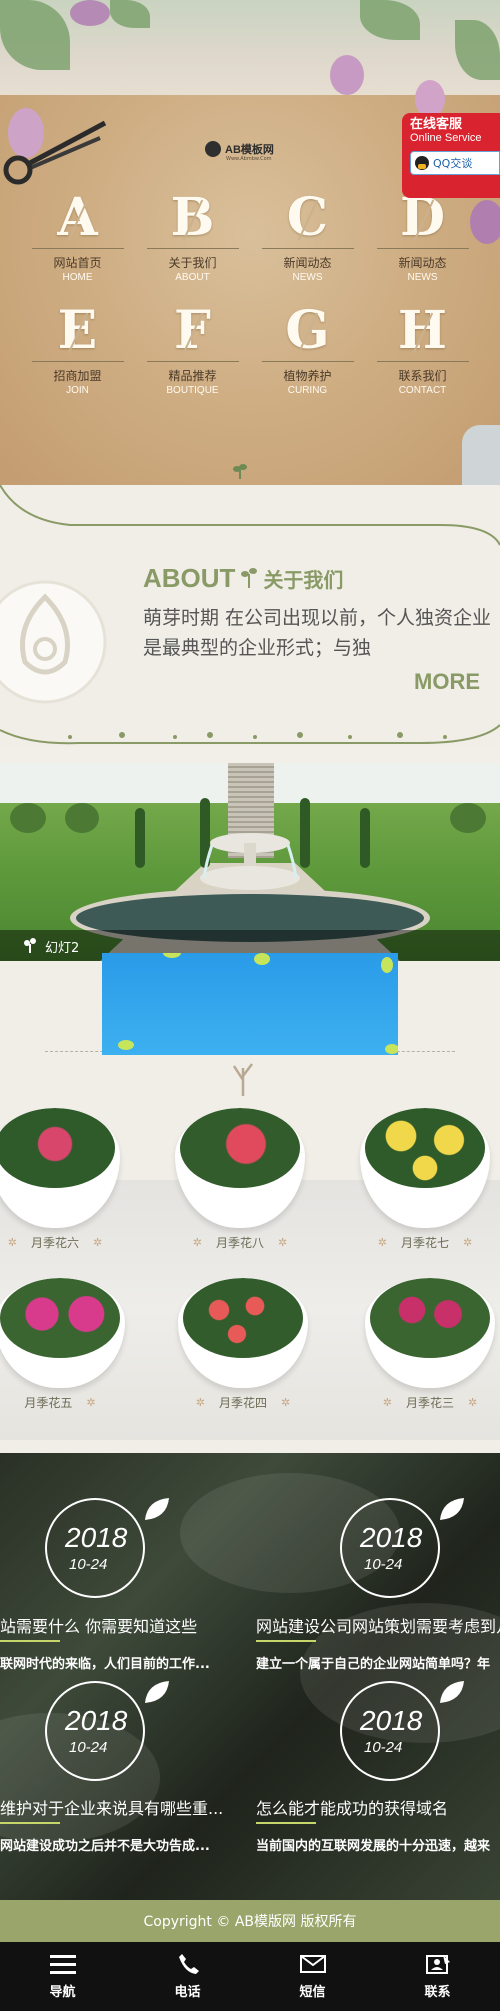 The height and width of the screenshot is (2011, 500). What do you see at coordinates (249, 150) in the screenshot?
I see `logo-text: AB模板网` at bounding box center [249, 150].